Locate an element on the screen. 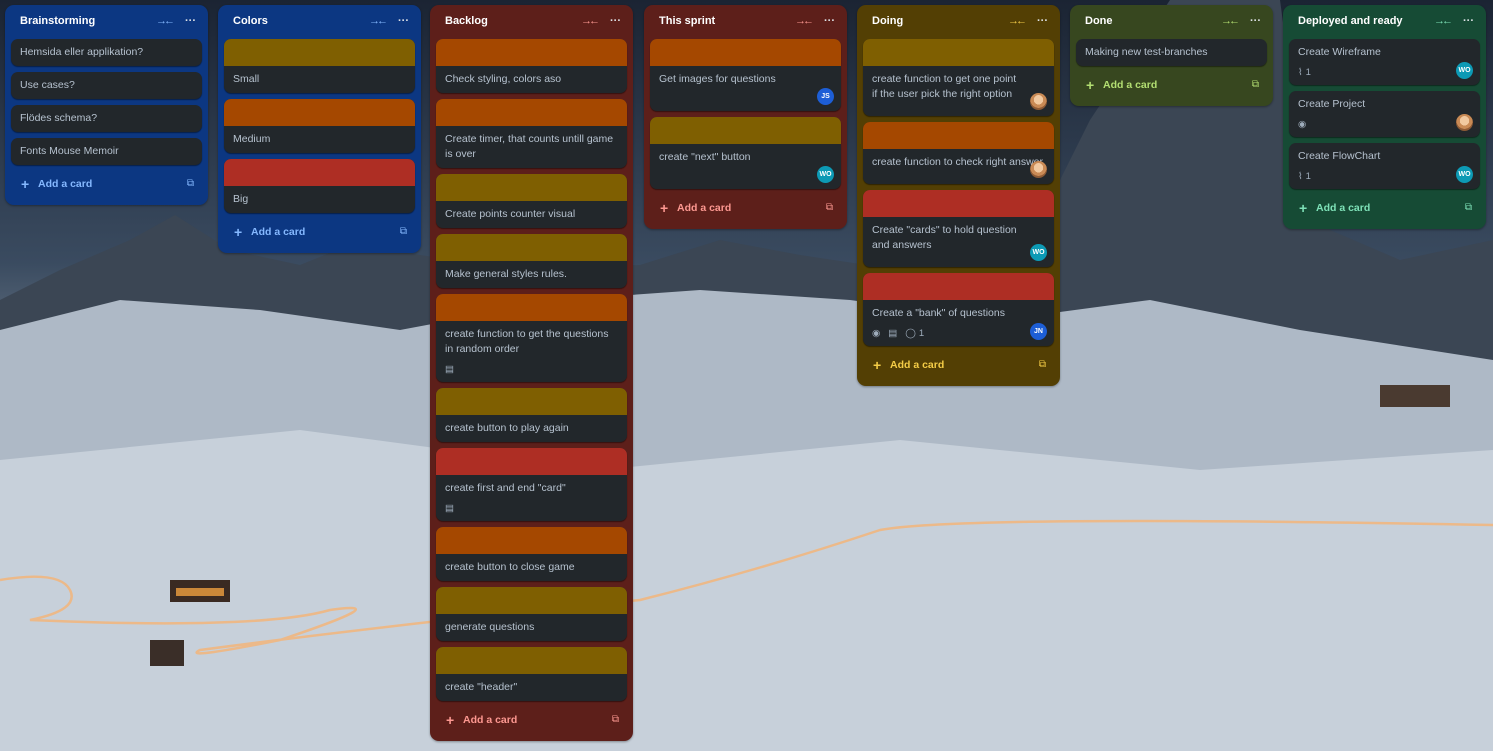  card: Create FlowChart ⌇ 1 WO is located at coordinates (1384, 166).